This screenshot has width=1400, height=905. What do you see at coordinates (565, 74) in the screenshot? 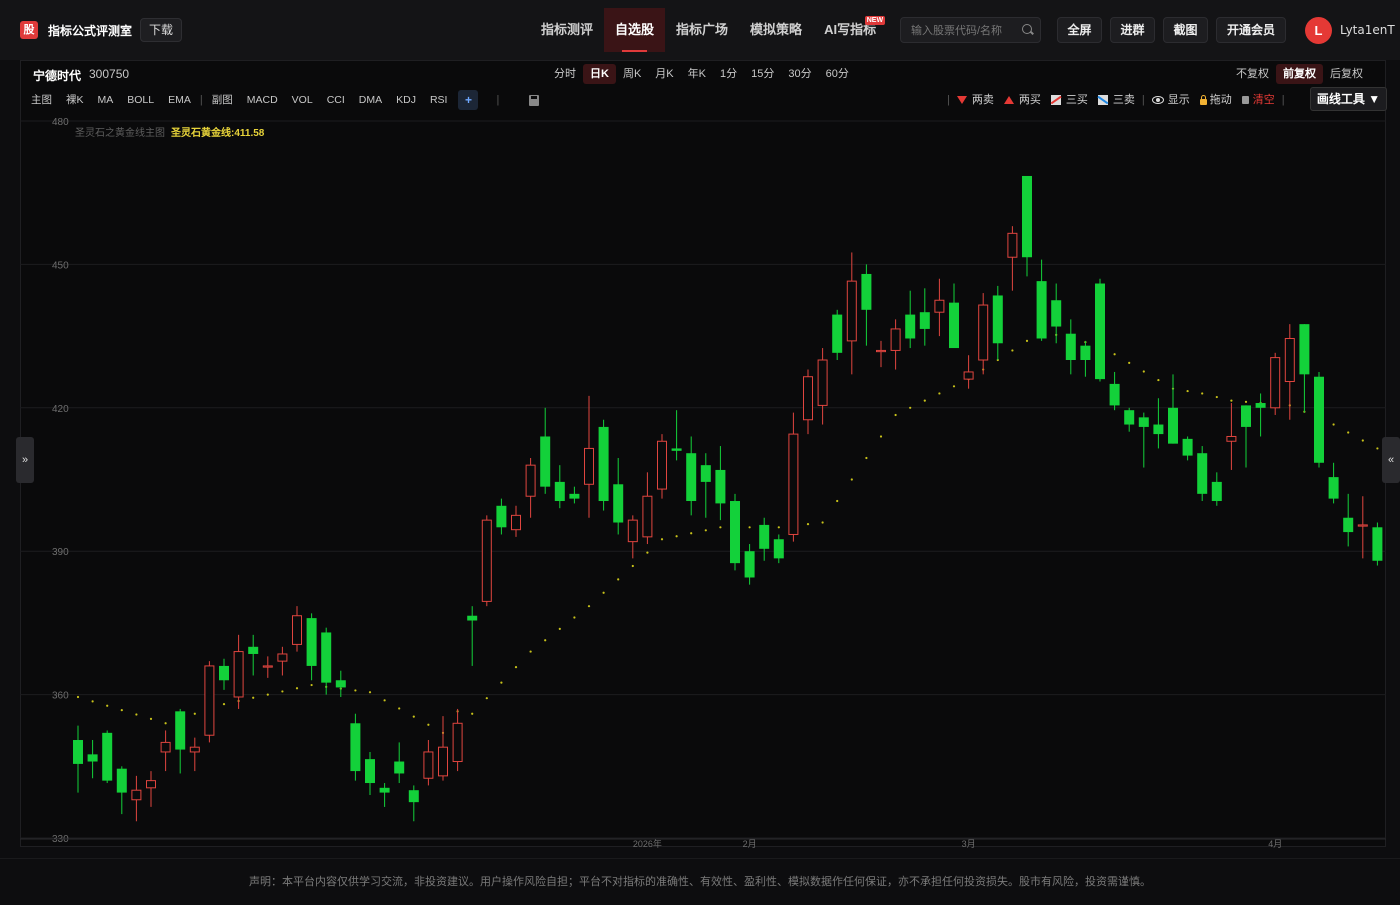
I see `period-intraday: 分时` at bounding box center [565, 74].